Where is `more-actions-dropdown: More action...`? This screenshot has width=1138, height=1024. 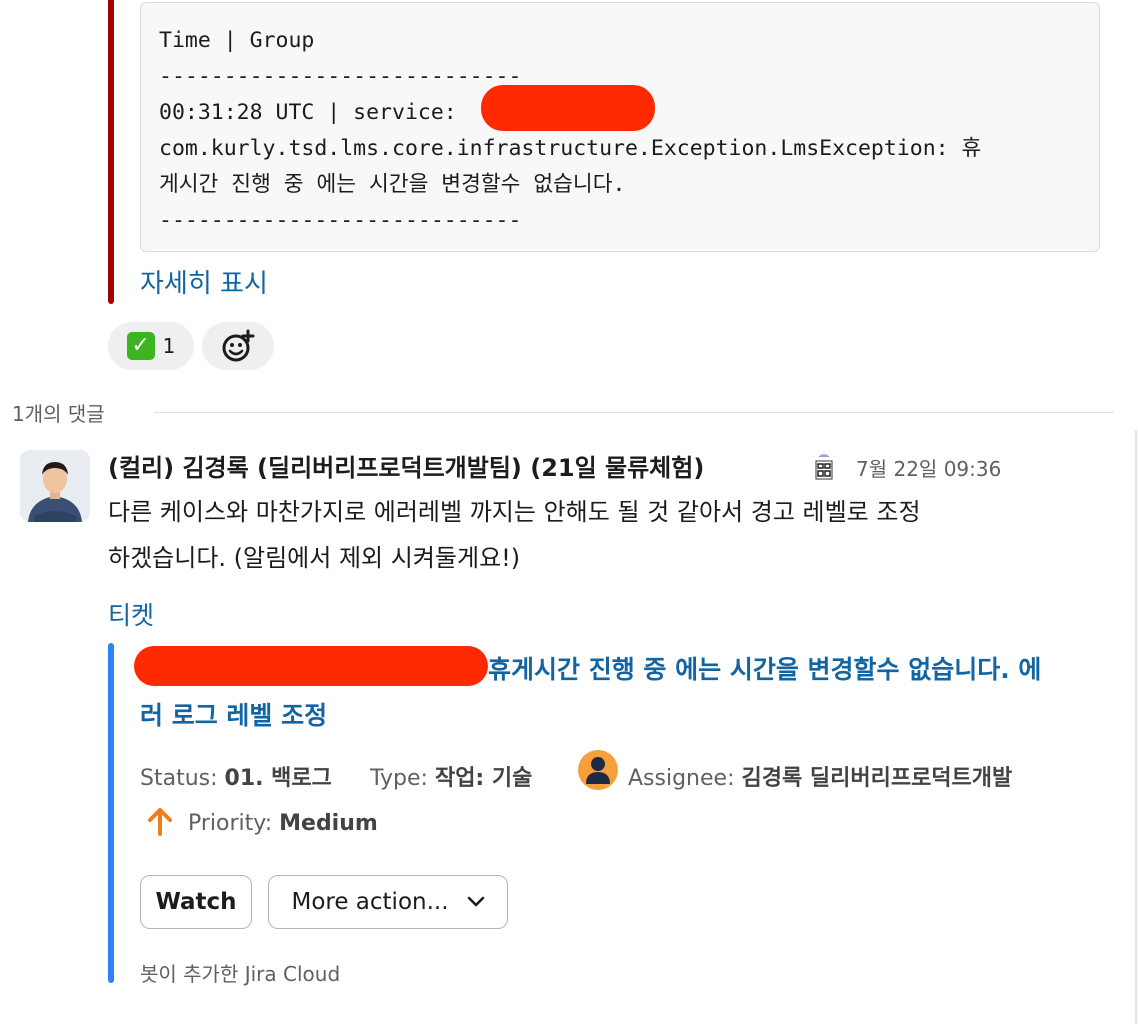
more-actions-dropdown: More action... is located at coordinates (388, 902).